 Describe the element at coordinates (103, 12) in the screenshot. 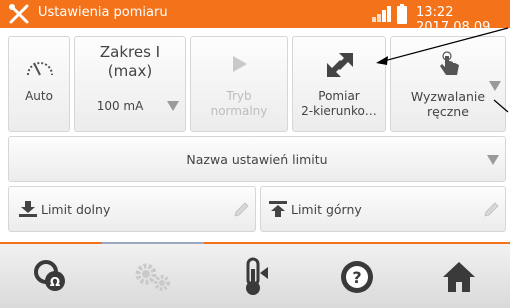

I see `page-title: Ustawienia pomiaru` at that location.